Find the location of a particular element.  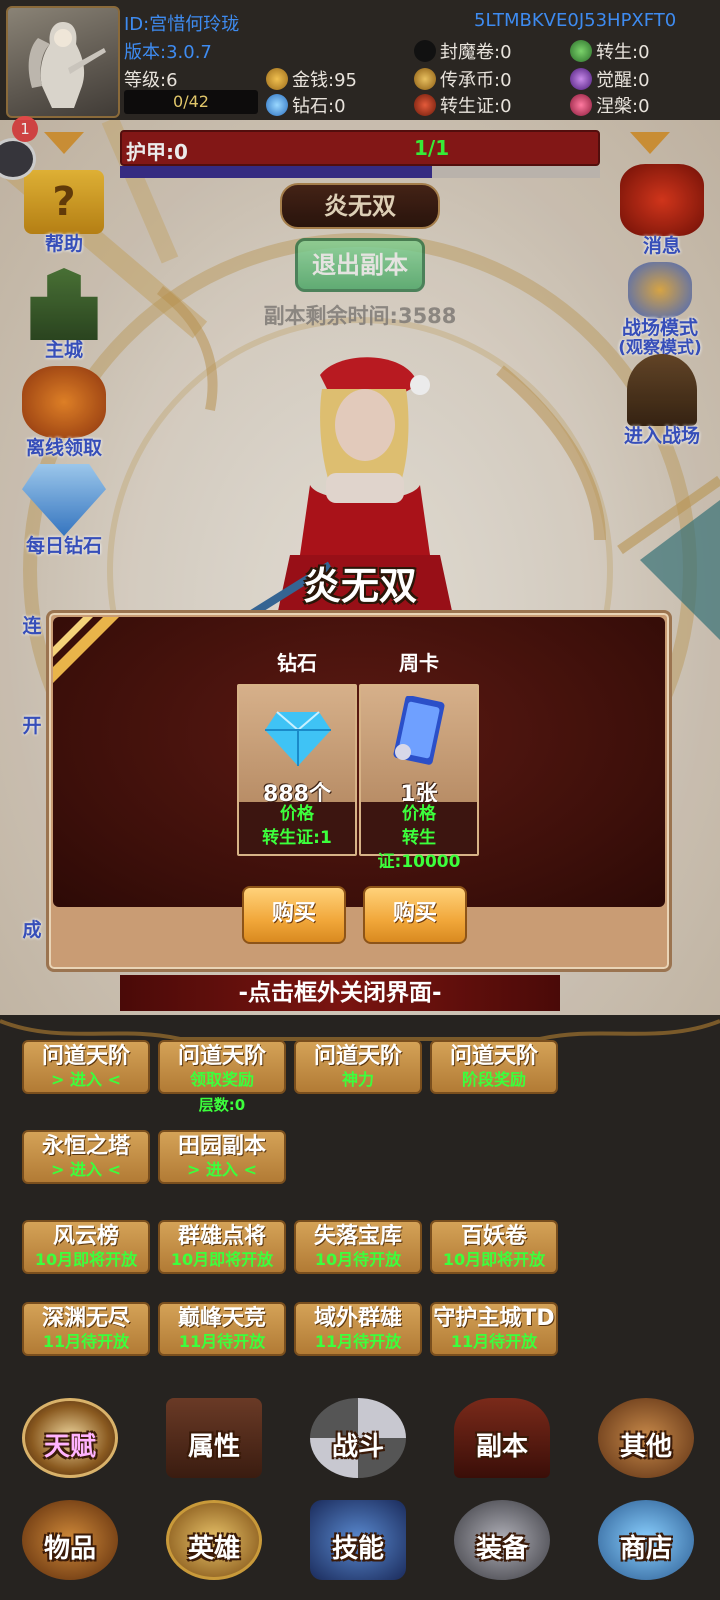

level-text: 等级:6 is located at coordinates (151, 80).